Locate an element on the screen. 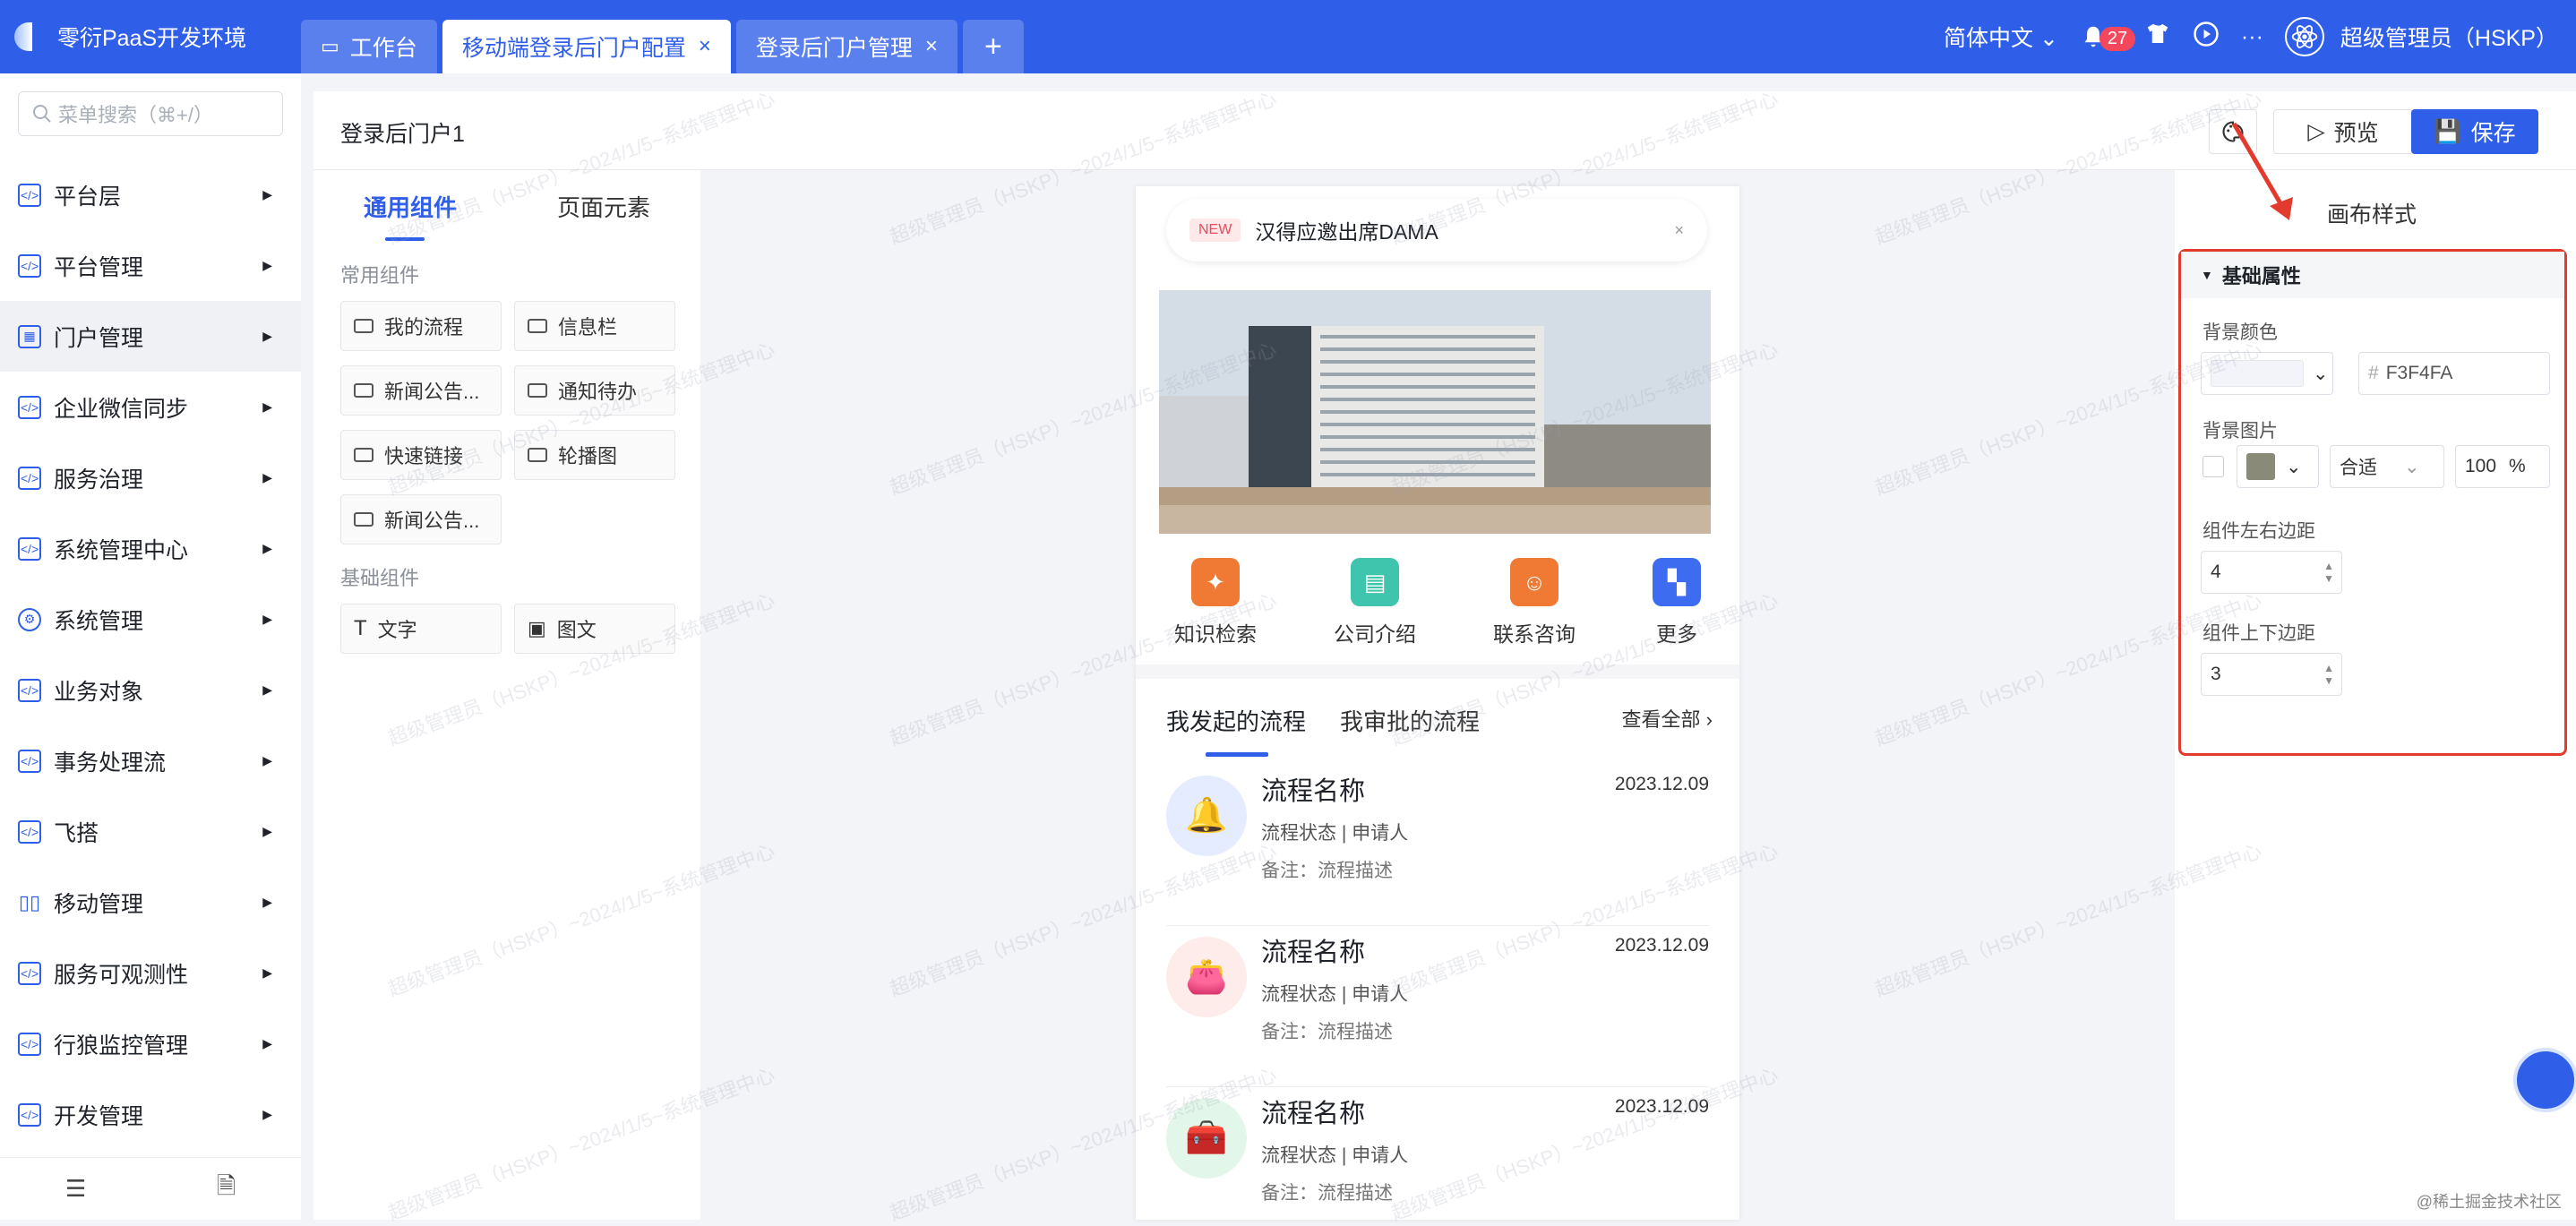 This screenshot has width=2576, height=1226. bg-scale-input: 100% is located at coordinates (2502, 466).